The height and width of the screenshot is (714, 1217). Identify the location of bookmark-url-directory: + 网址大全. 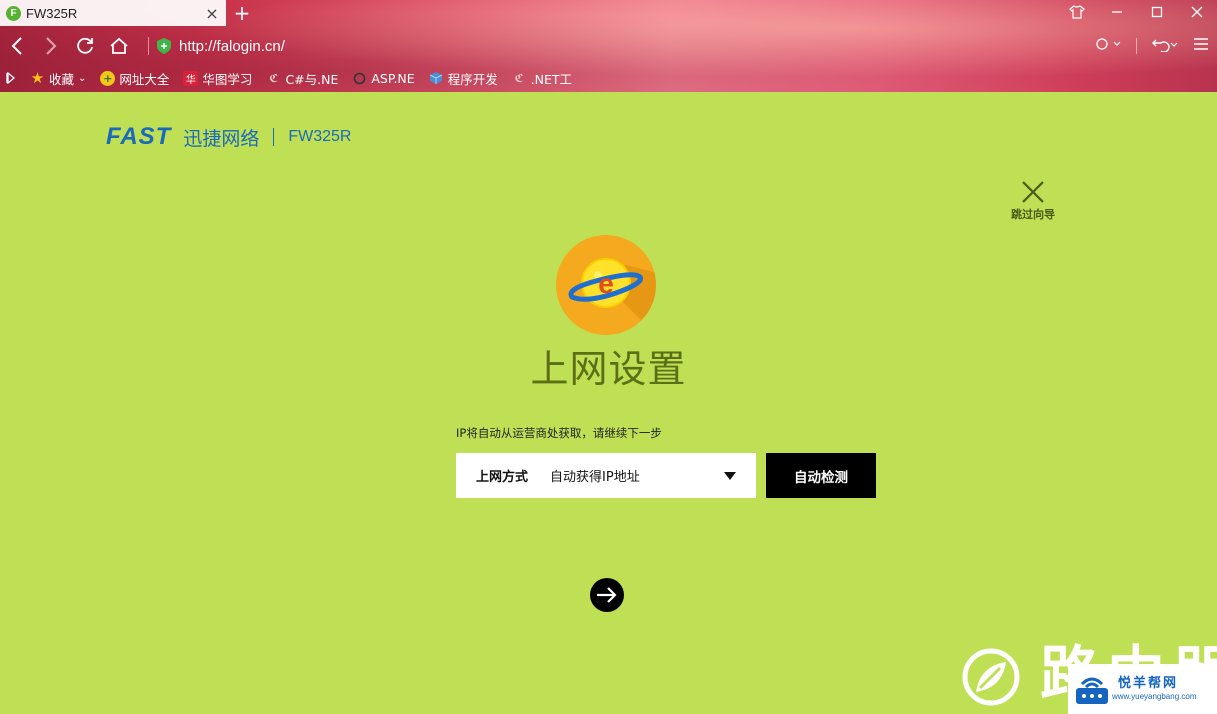
(134, 78).